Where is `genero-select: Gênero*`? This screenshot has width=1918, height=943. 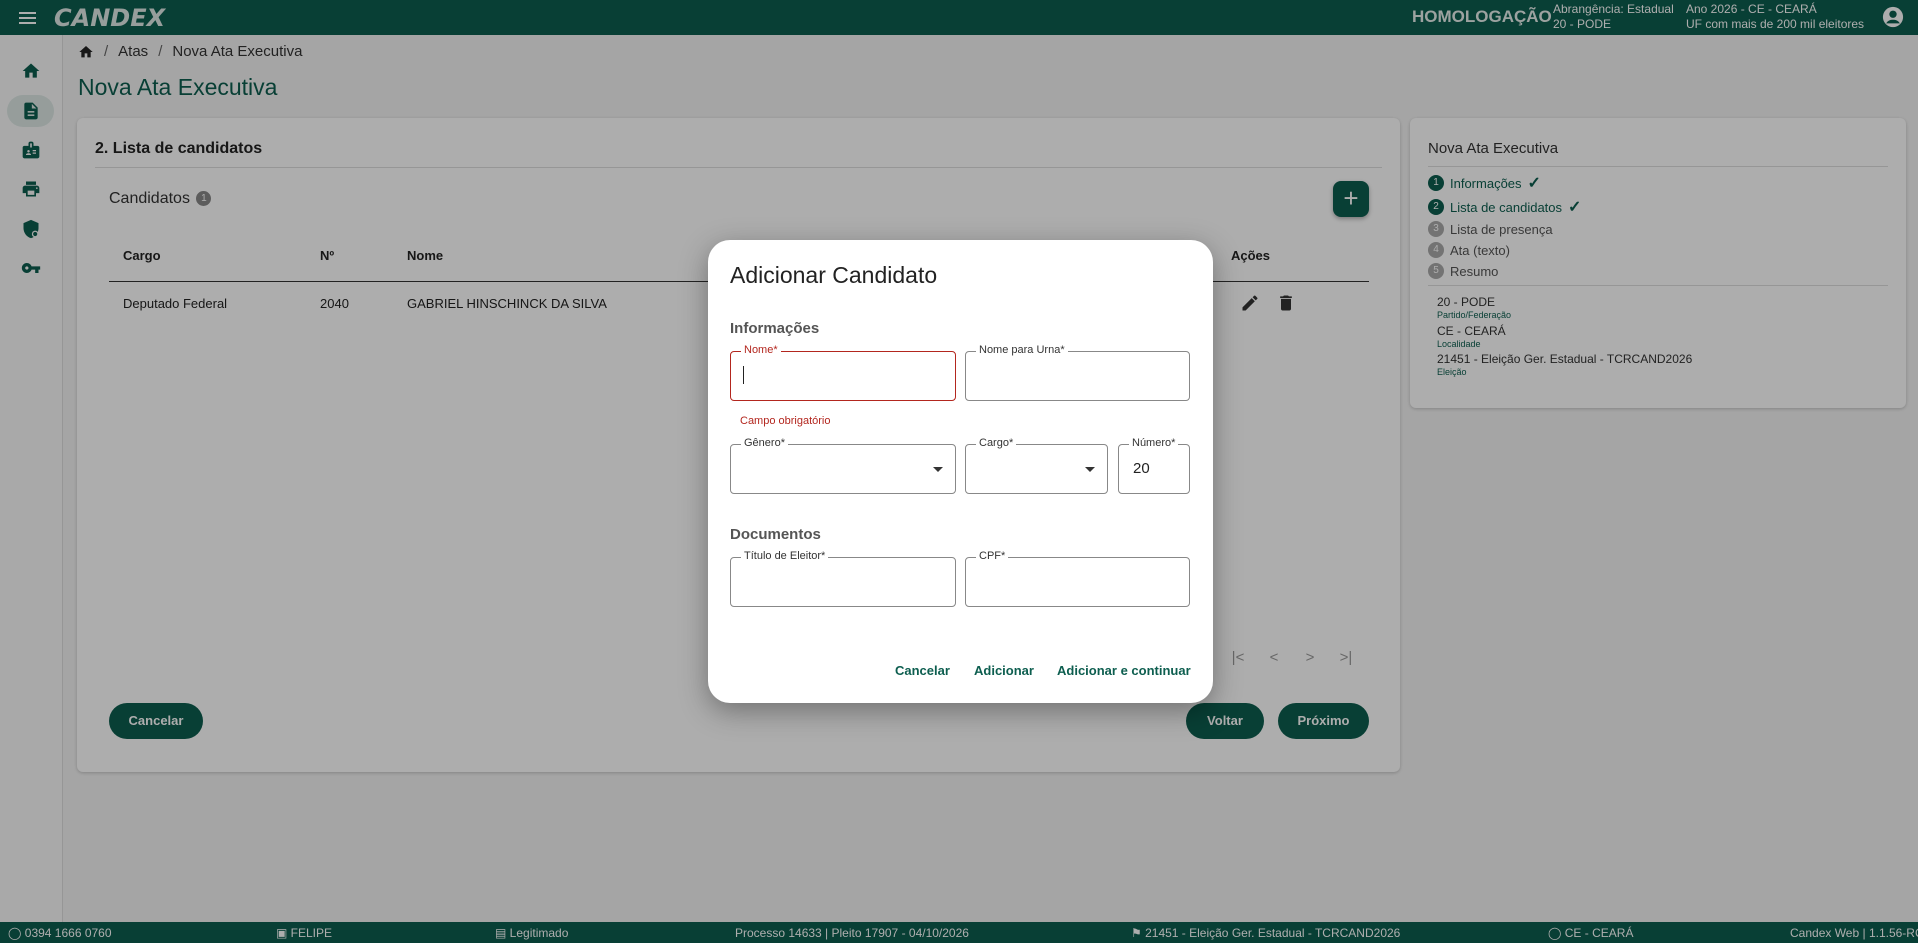 genero-select: Gênero* is located at coordinates (843, 465).